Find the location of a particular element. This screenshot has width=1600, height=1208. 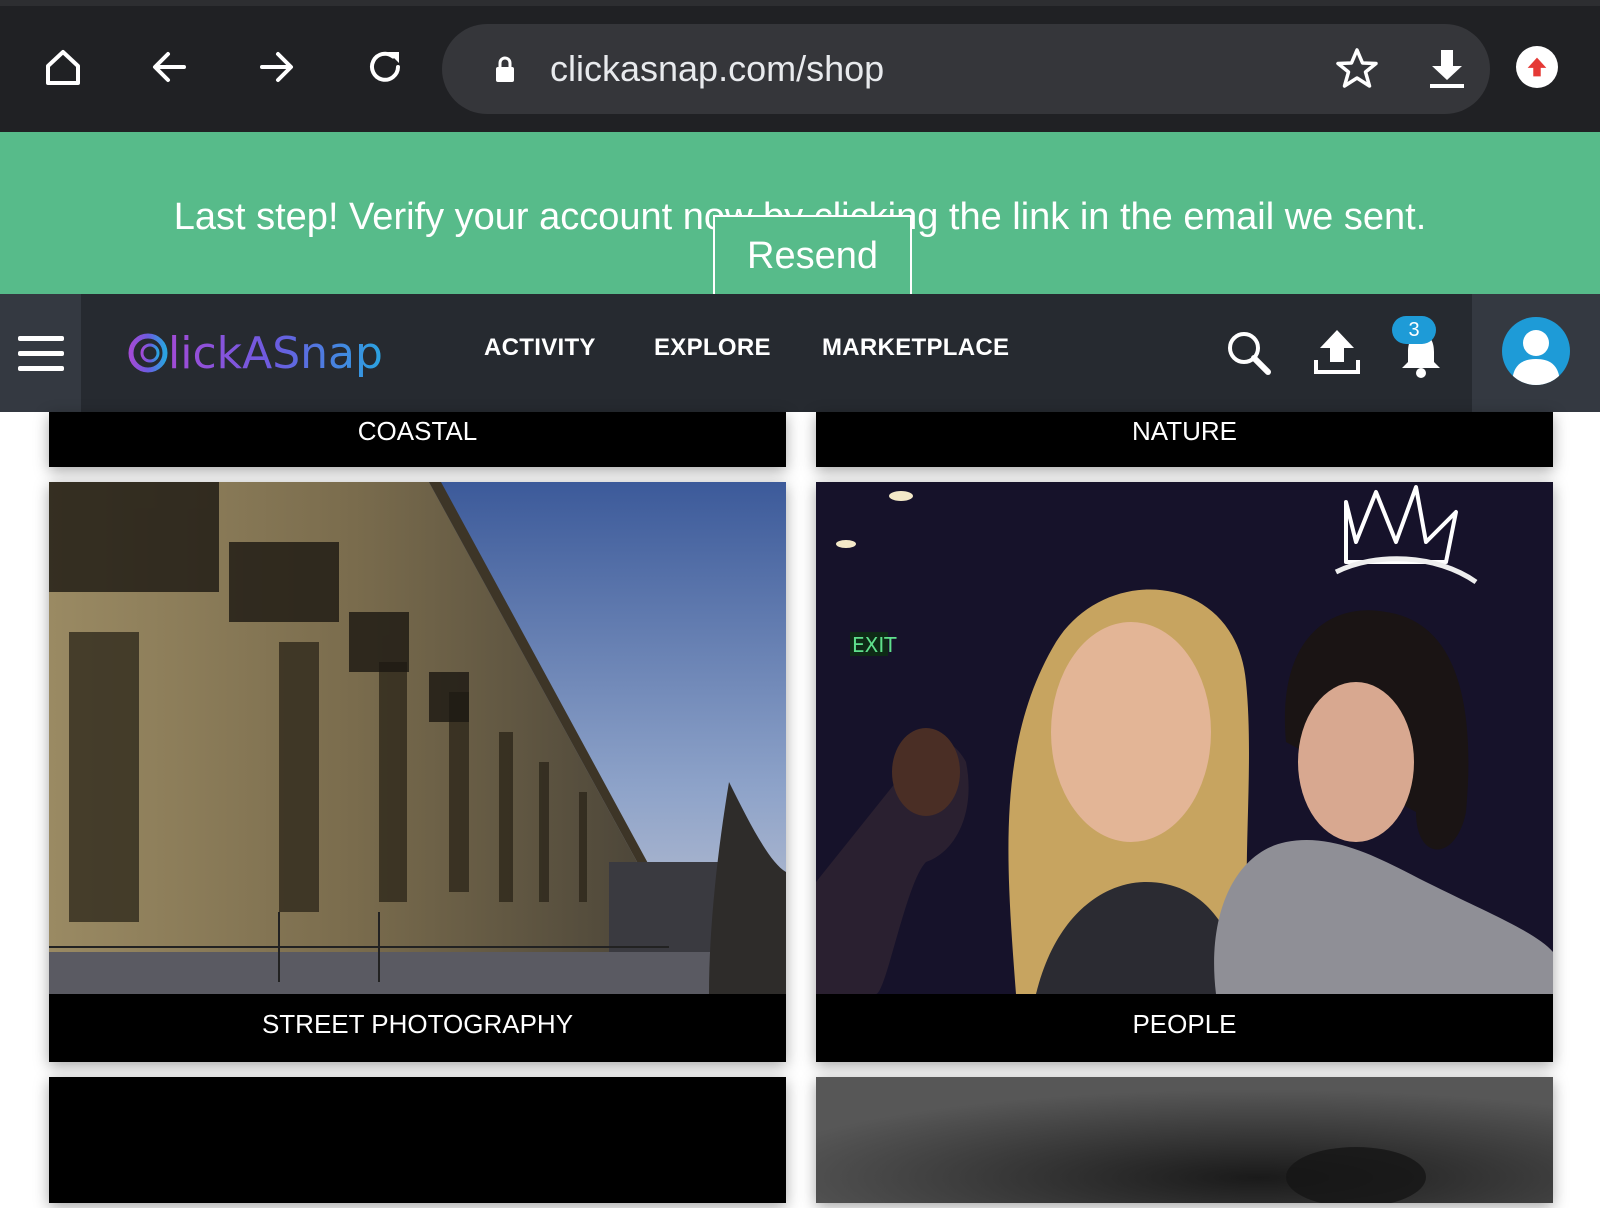

category-label: NATURE is located at coordinates (1184, 431).